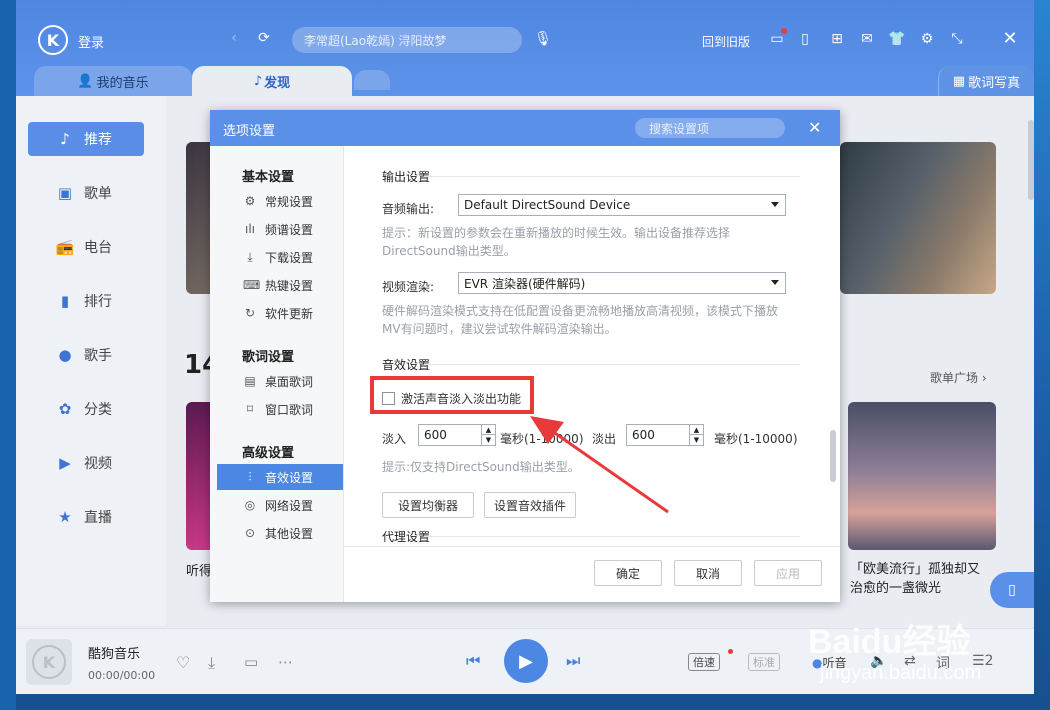 This screenshot has height=710, width=1050. I want to click on login-link: 登录, so click(91, 41).